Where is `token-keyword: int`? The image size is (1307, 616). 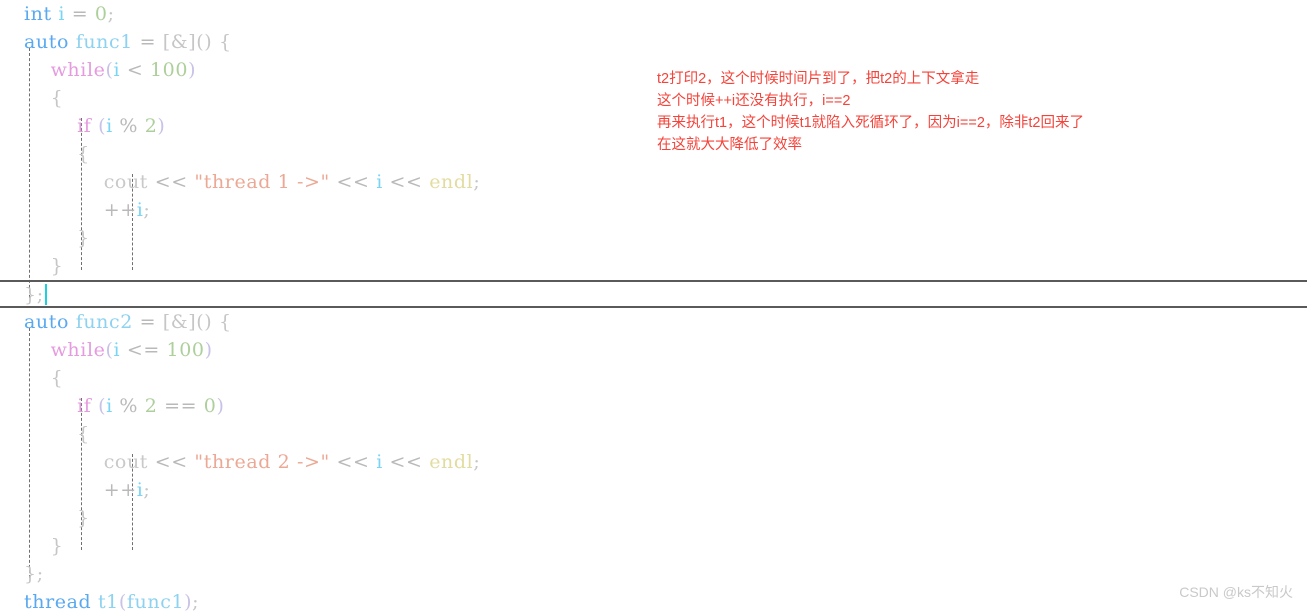 token-keyword: int is located at coordinates (38, 14).